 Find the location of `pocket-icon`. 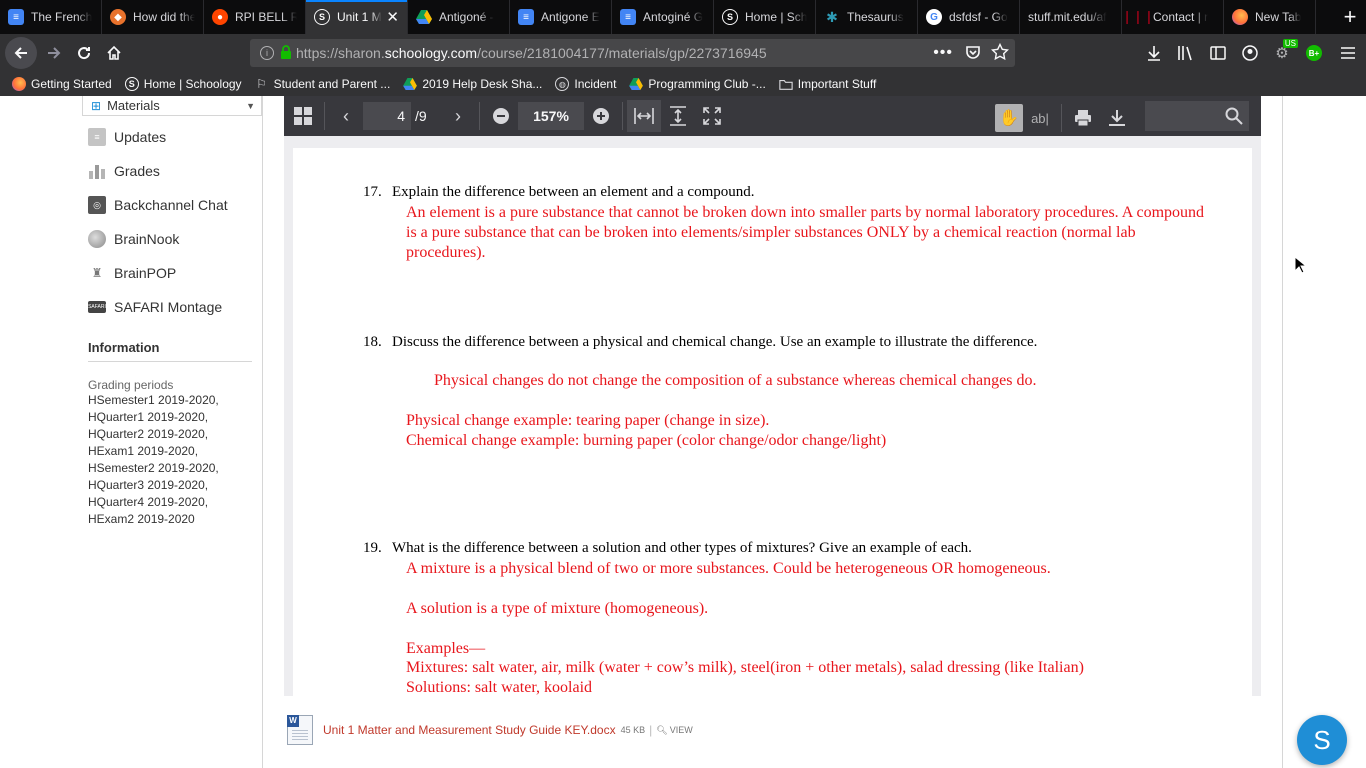

pocket-icon is located at coordinates (973, 53).